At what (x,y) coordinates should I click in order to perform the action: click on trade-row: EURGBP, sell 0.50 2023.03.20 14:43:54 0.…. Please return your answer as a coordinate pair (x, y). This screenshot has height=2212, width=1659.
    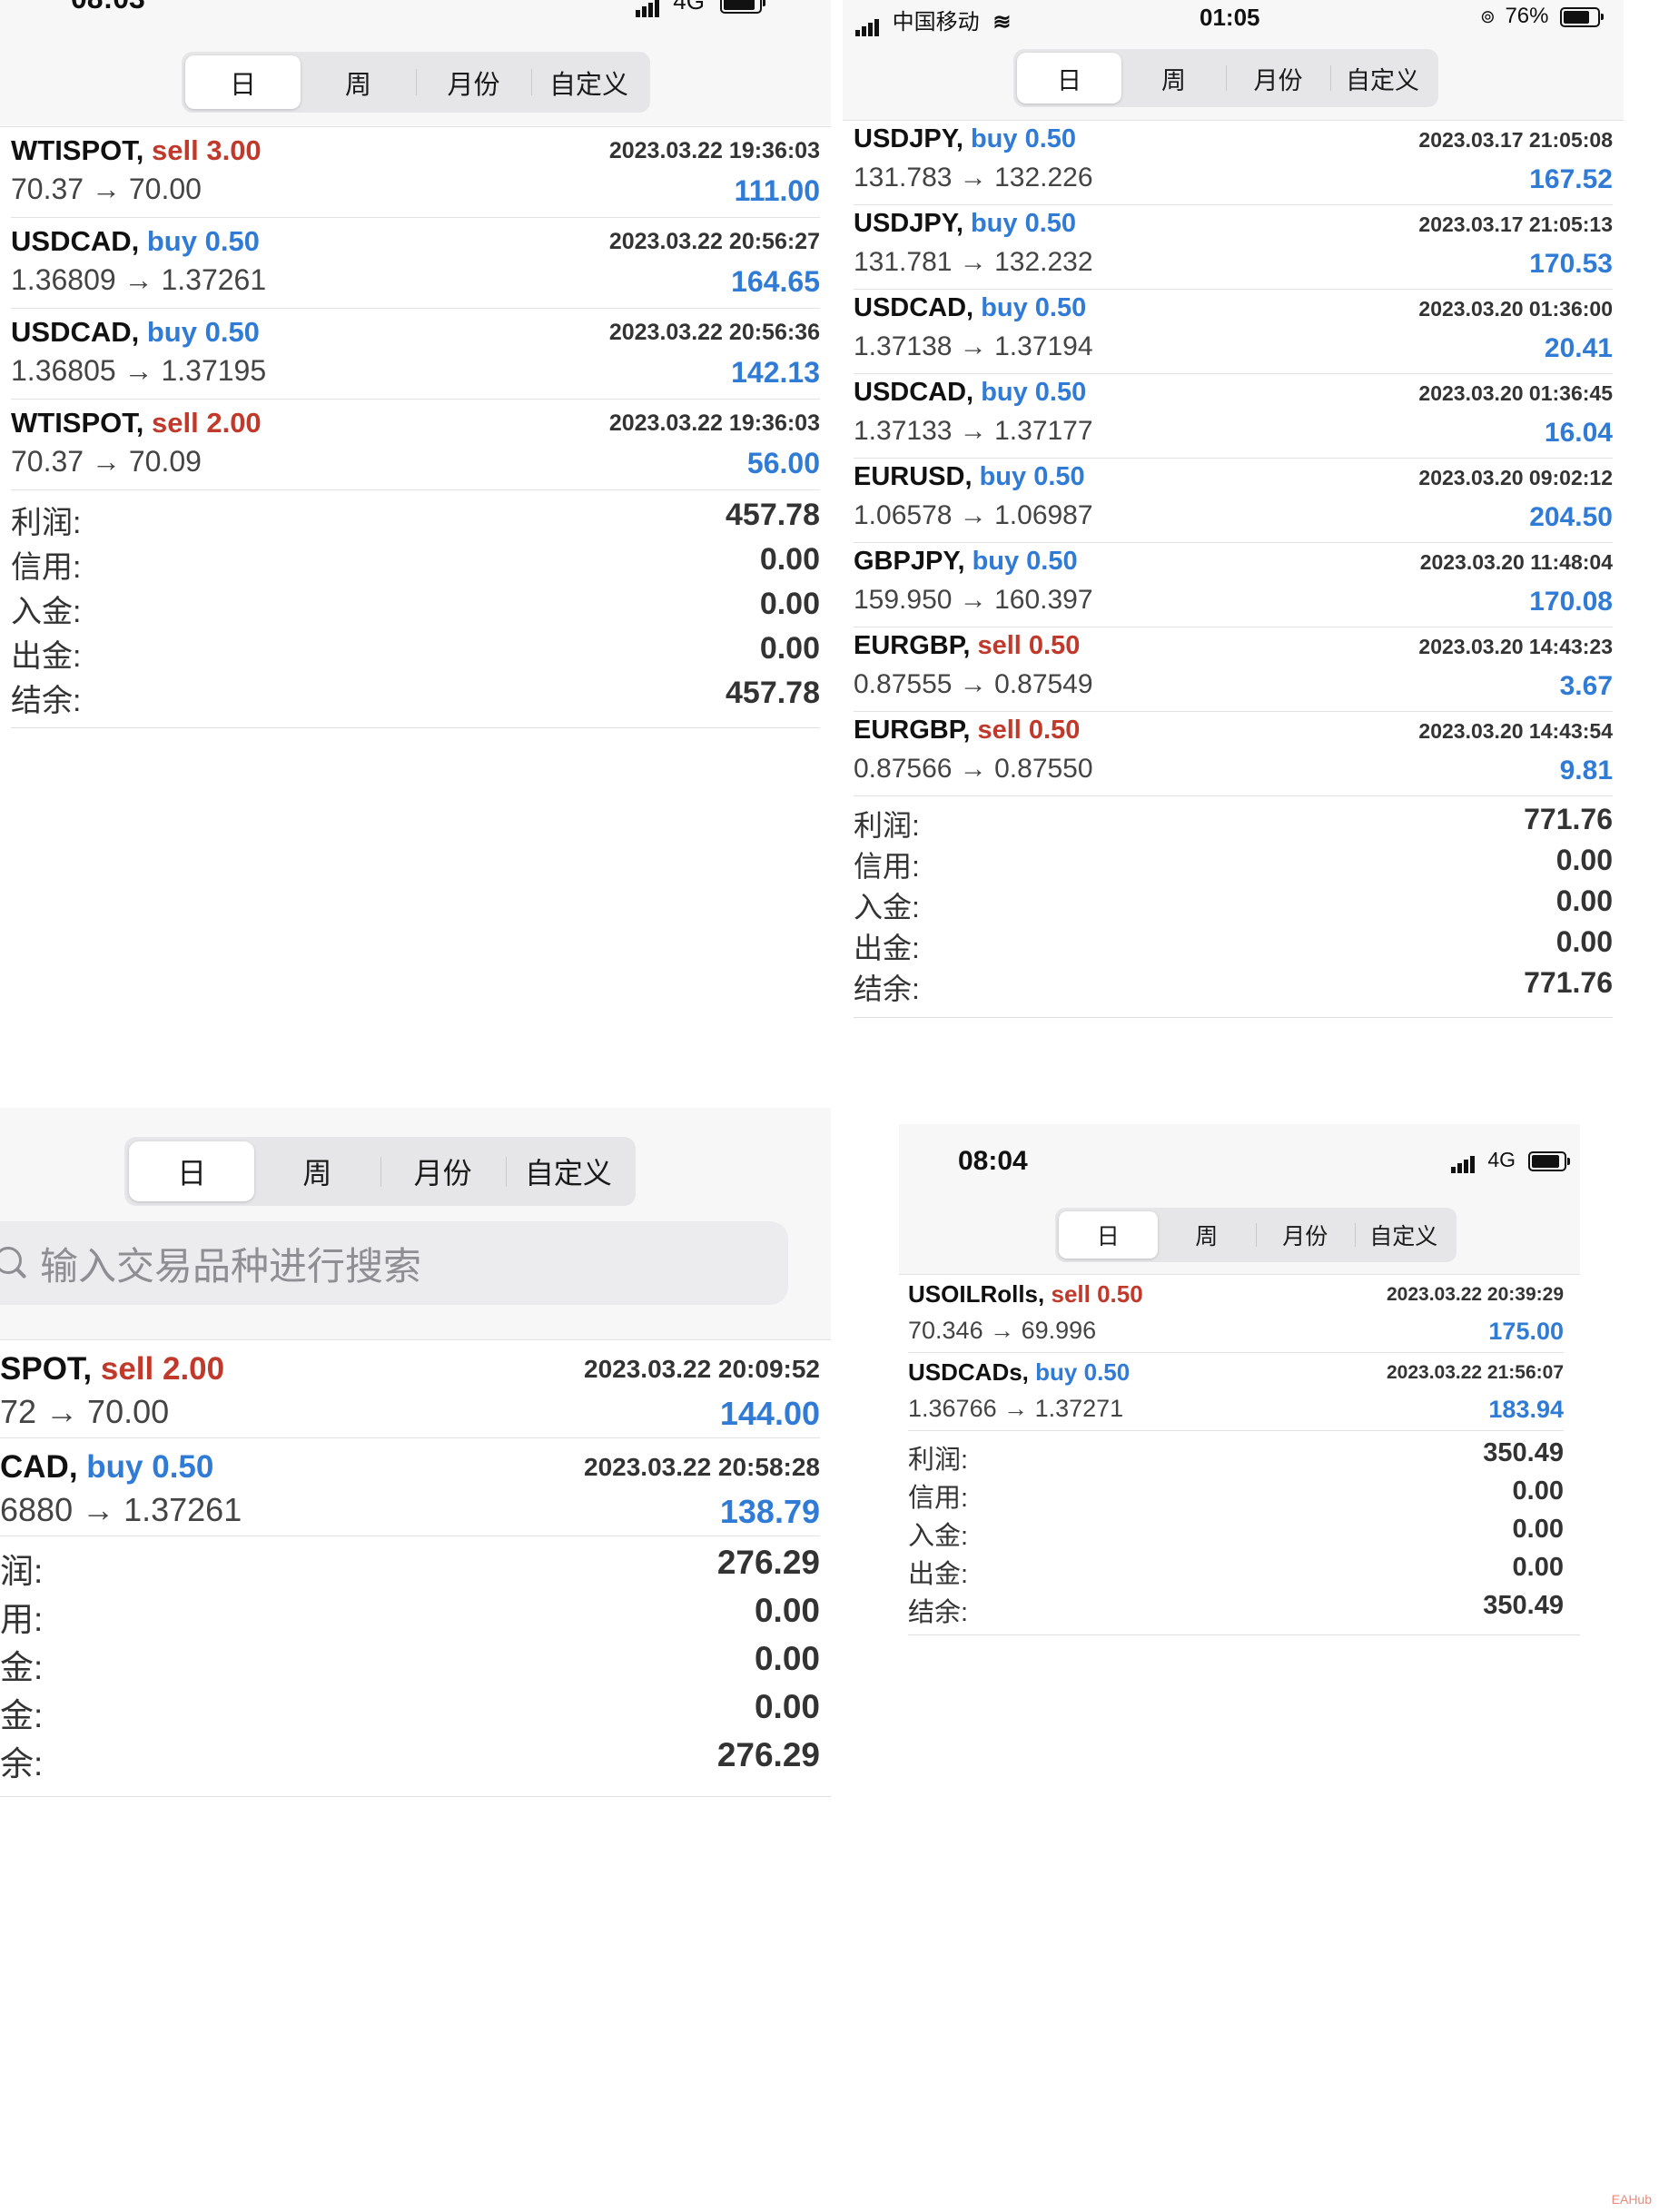
    Looking at the image, I should click on (1234, 754).